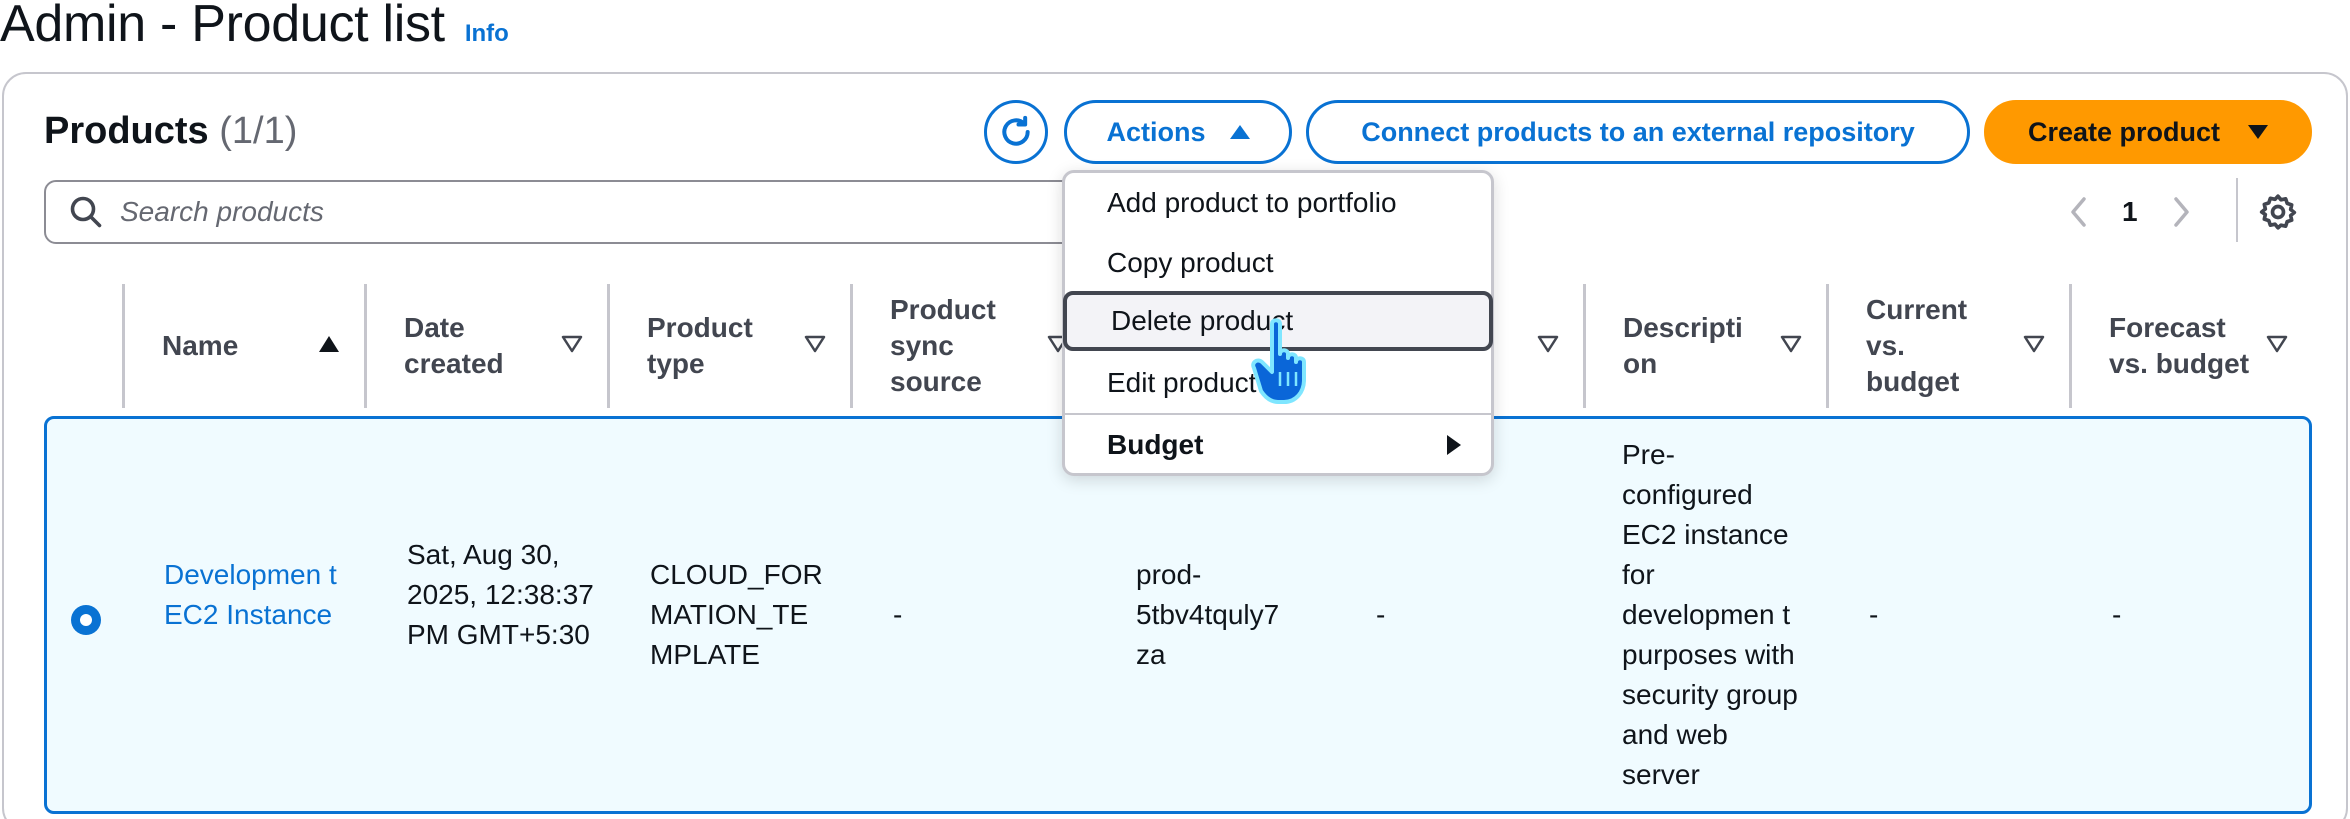 This screenshot has width=2350, height=819. Describe the element at coordinates (254, 595) in the screenshot. I see `product-name-link: Developmen t EC2 Instance` at that location.